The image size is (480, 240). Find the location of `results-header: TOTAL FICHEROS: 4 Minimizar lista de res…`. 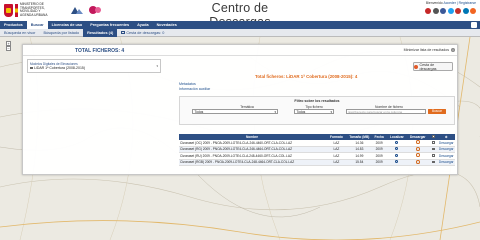

results-header: TOTAL FICHEROS: 4 Minimizar lista de res… is located at coordinates (240, 50).